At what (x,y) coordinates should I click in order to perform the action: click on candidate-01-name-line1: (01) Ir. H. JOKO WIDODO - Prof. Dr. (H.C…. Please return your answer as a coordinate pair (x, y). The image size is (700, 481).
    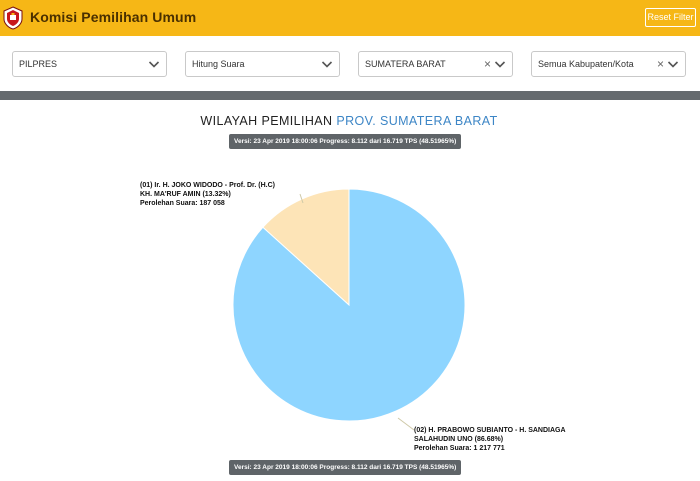
    Looking at the image, I should click on (207, 185).